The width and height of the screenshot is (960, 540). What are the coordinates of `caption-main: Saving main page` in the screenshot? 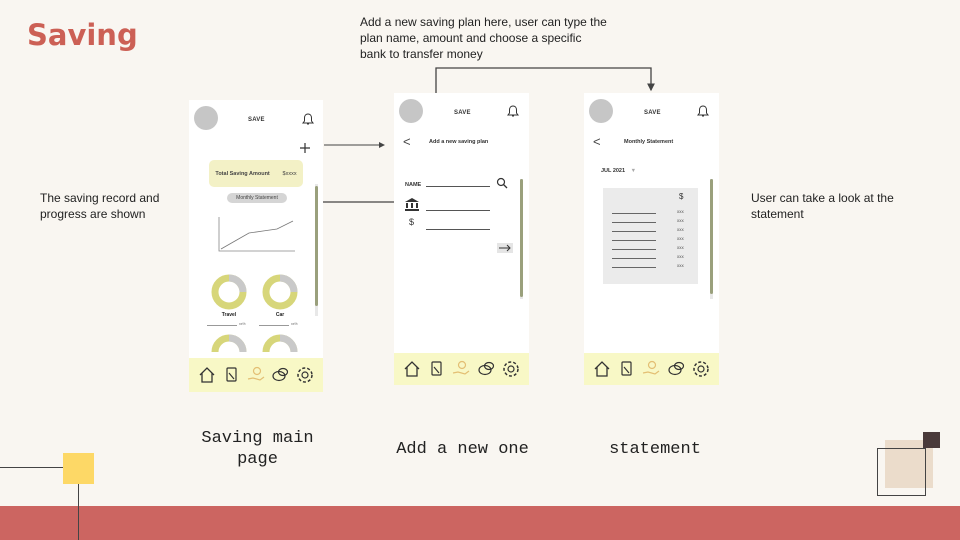 It's located at (257, 449).